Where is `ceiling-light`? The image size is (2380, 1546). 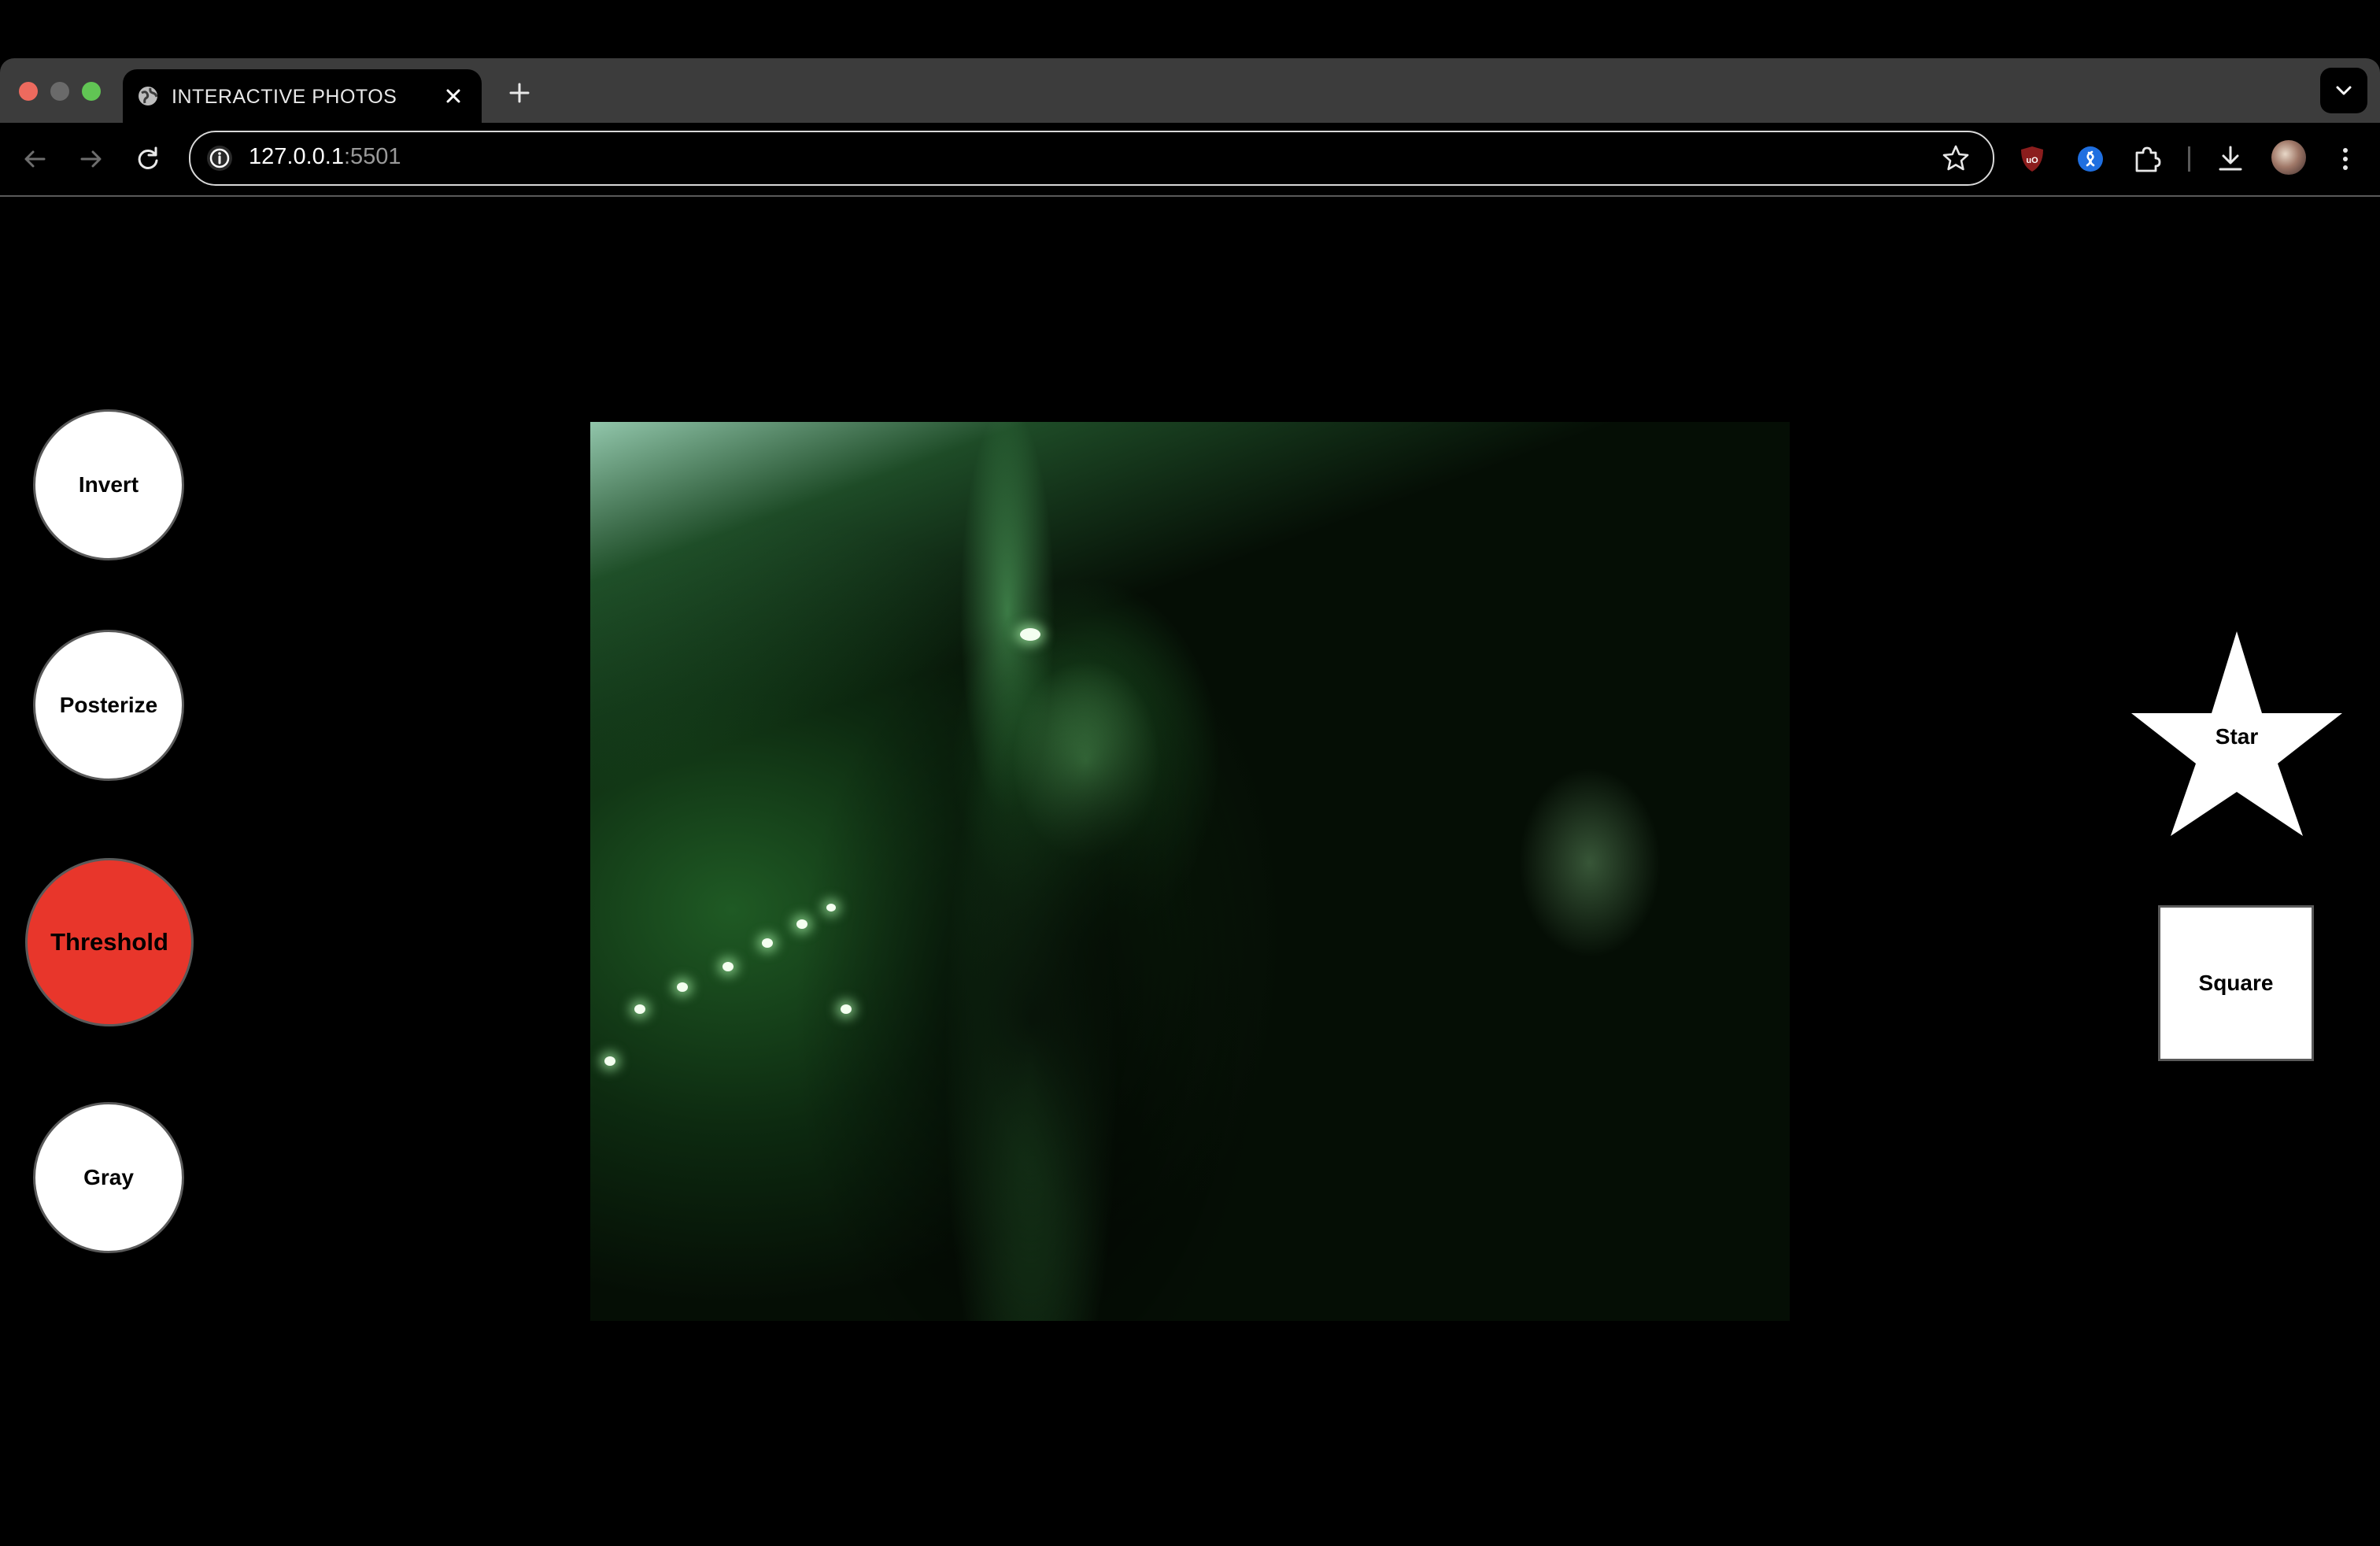
ceiling-light is located at coordinates (1030, 634).